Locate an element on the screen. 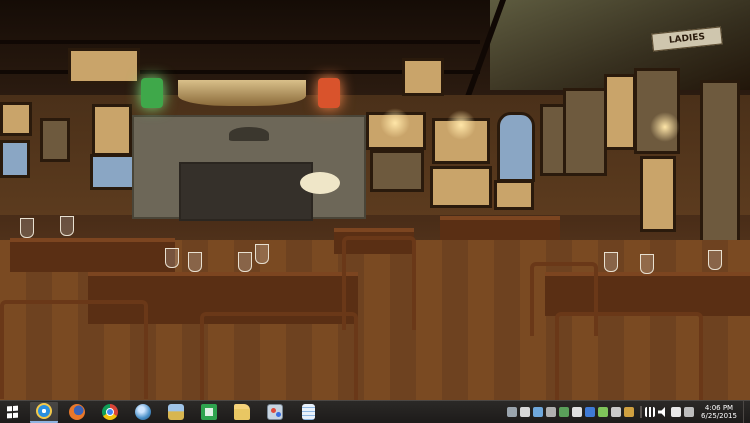 The height and width of the screenshot is (423, 750). red-lantern is located at coordinates (329, 93).